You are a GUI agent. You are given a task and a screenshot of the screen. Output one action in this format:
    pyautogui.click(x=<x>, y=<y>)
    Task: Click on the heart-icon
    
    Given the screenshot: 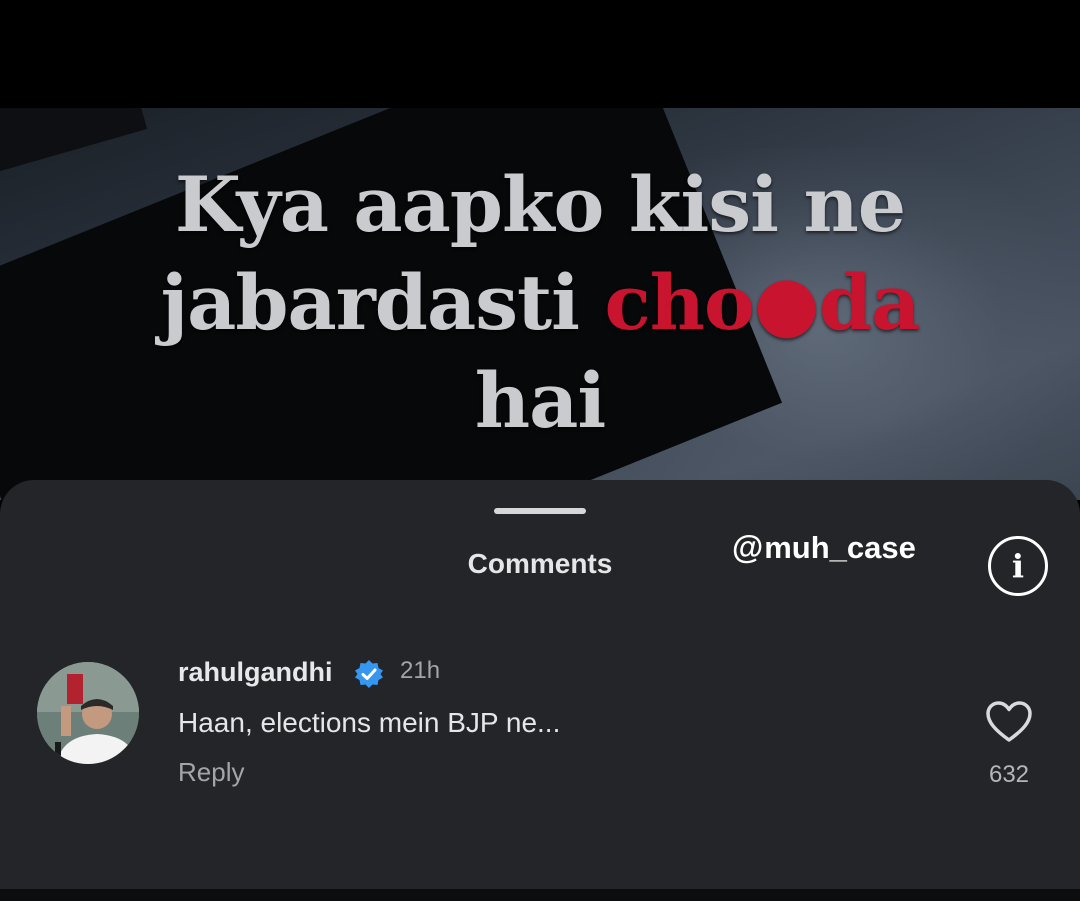 What is the action you would take?
    pyautogui.click(x=1009, y=722)
    